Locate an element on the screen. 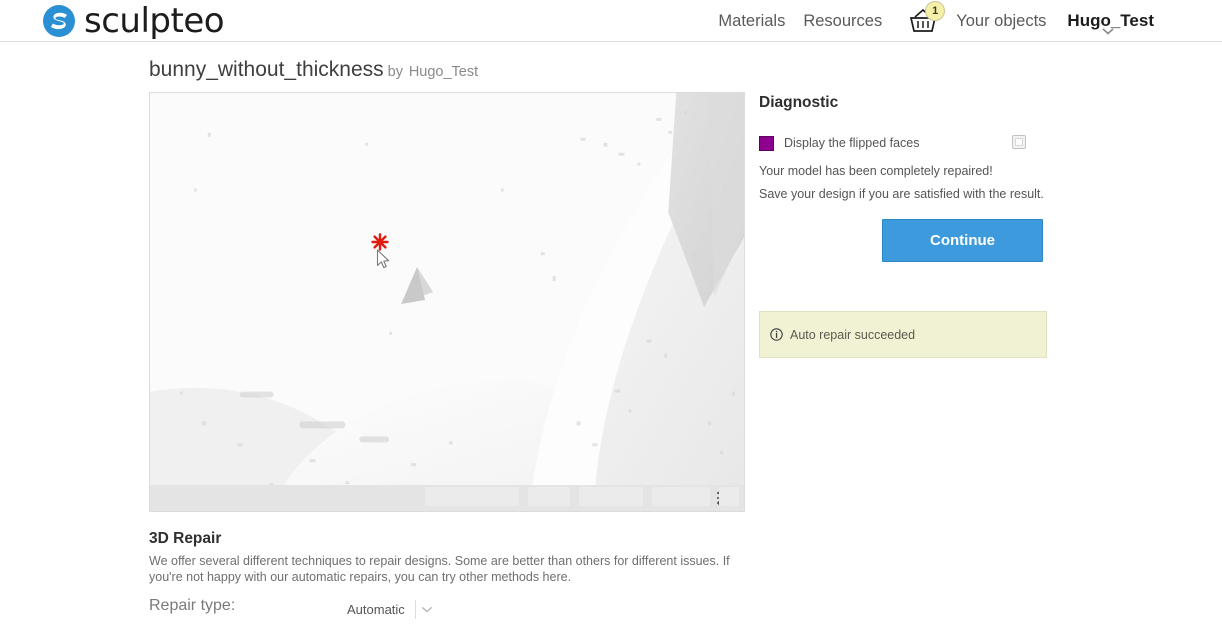 The height and width of the screenshot is (638, 1222). brand-logo: sculpteo is located at coordinates (133, 21).